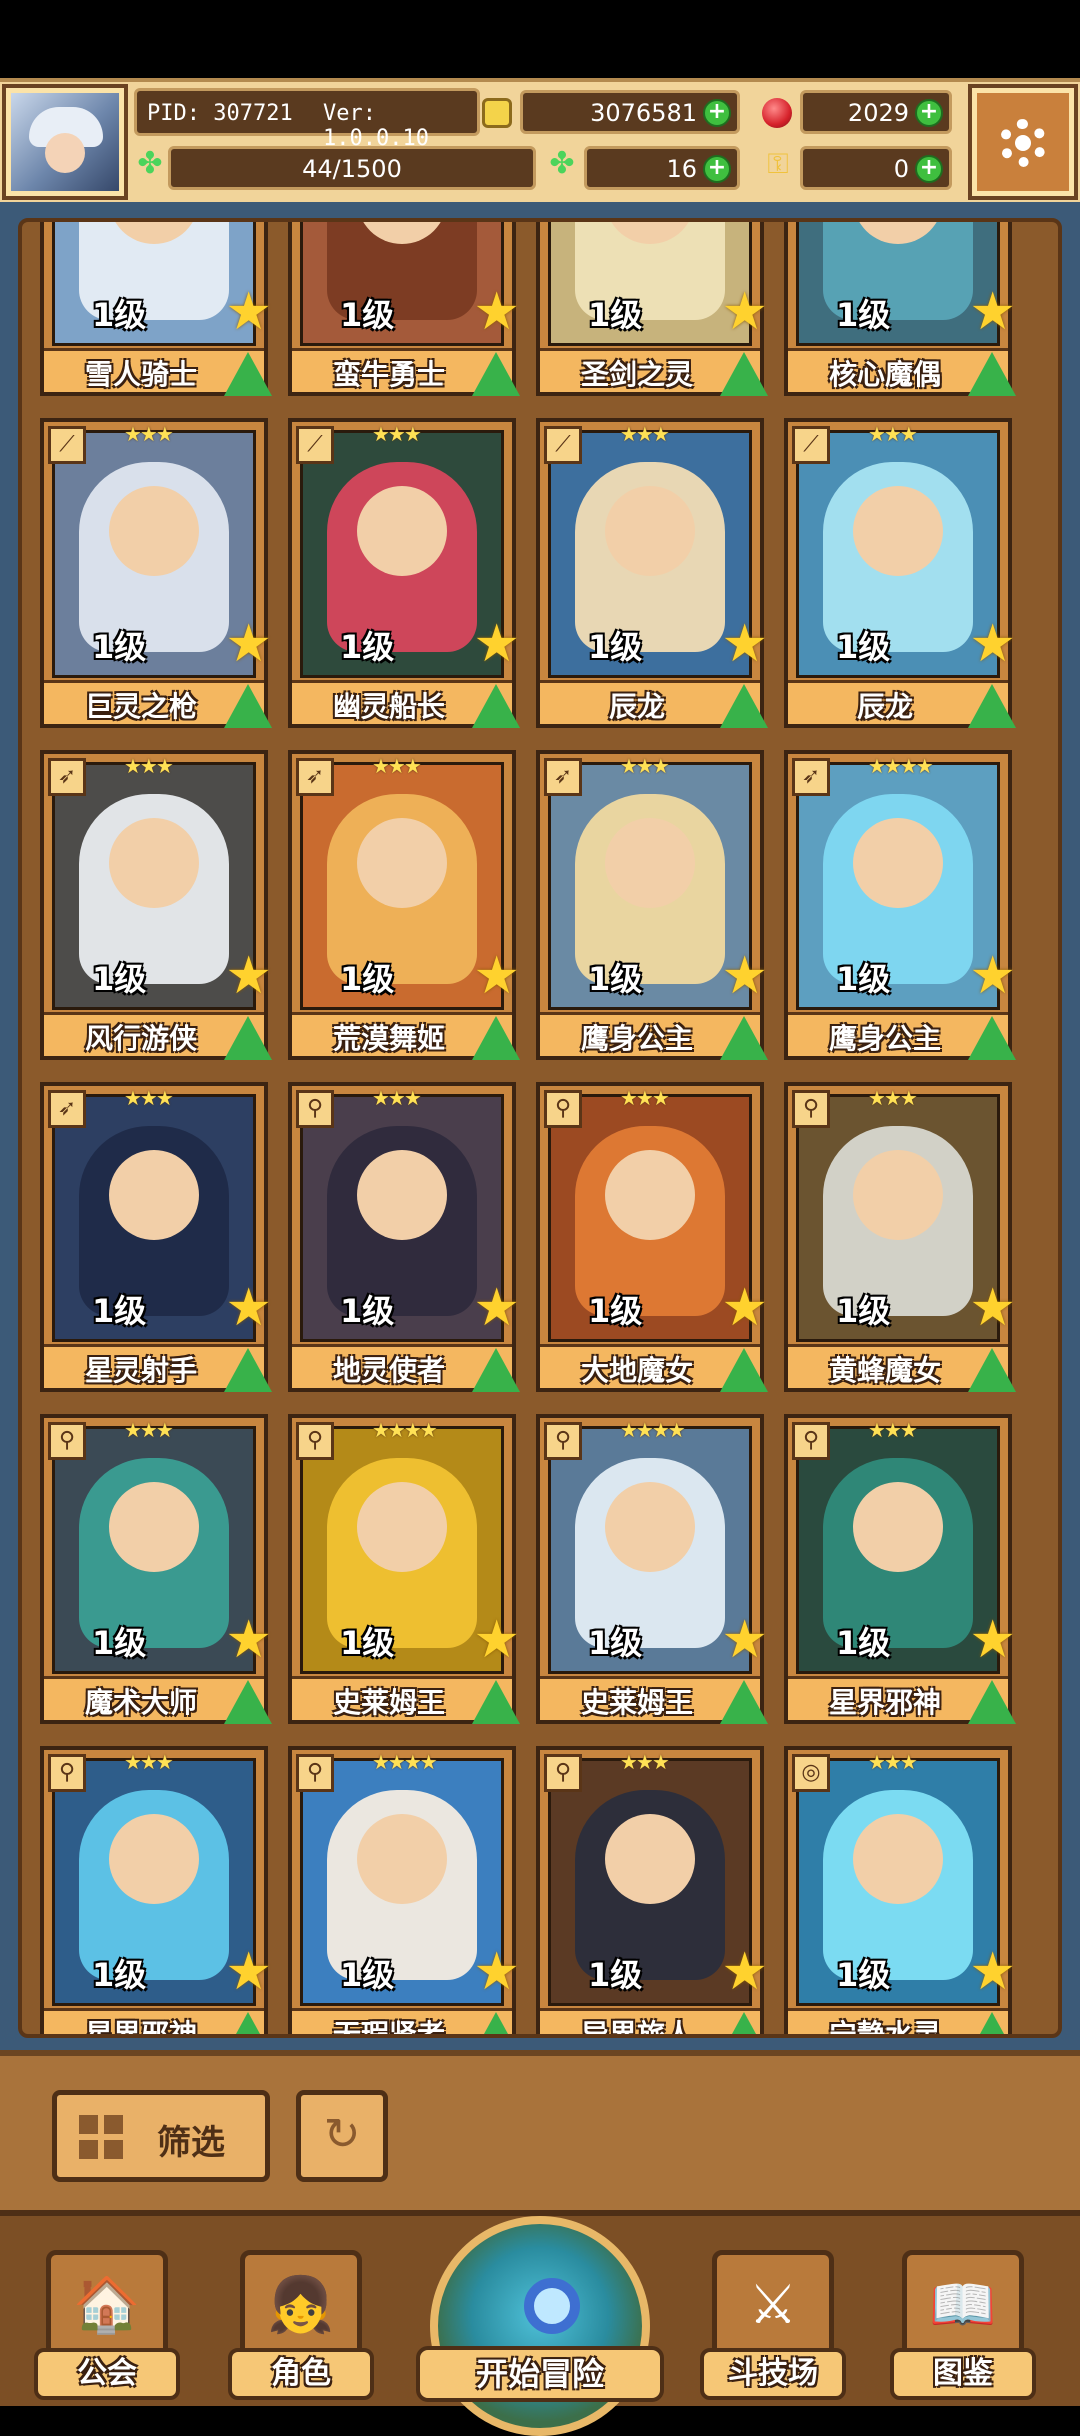 This screenshot has height=2436, width=1080. I want to click on key-plus-button: +, so click(929, 169).